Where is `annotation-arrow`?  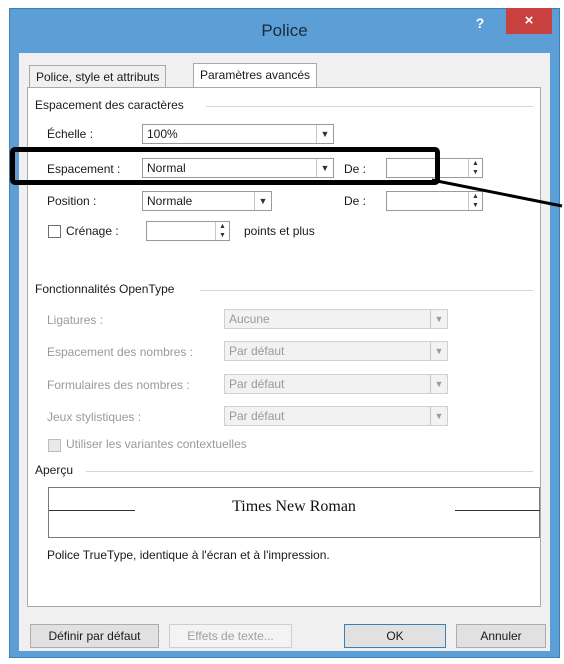 annotation-arrow is located at coordinates (497, 193).